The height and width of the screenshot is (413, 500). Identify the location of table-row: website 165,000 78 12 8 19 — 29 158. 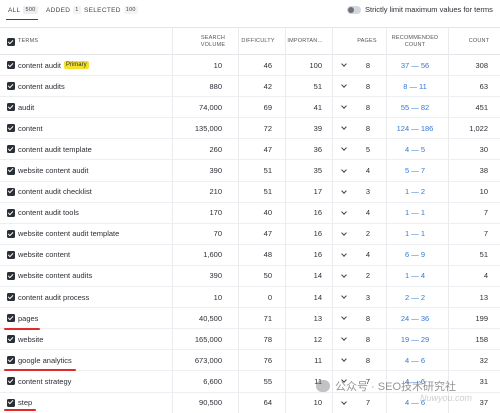
(250, 340).